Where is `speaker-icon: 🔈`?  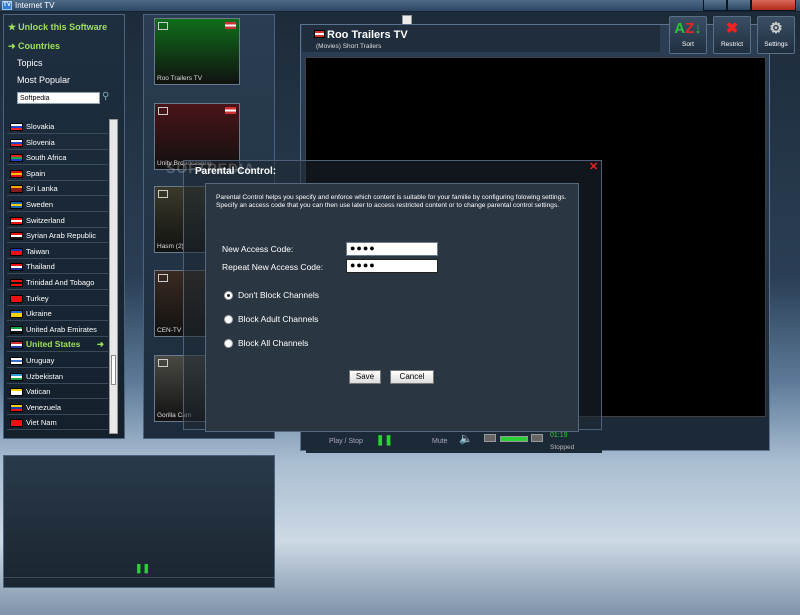
speaker-icon: 🔈 is located at coordinates (466, 438).